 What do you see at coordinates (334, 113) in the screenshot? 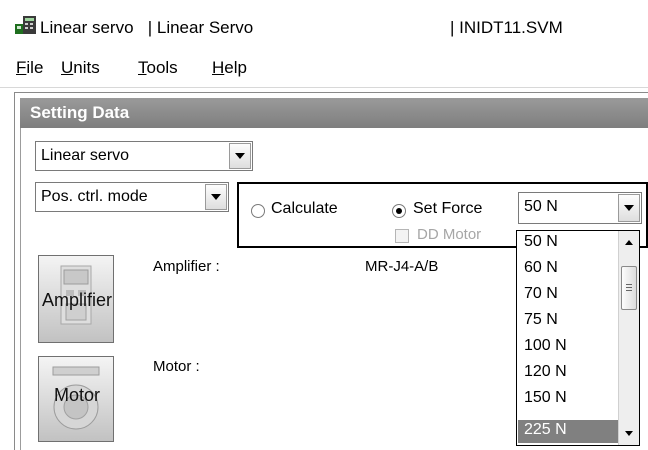
I see `section-header: Setting Data` at bounding box center [334, 113].